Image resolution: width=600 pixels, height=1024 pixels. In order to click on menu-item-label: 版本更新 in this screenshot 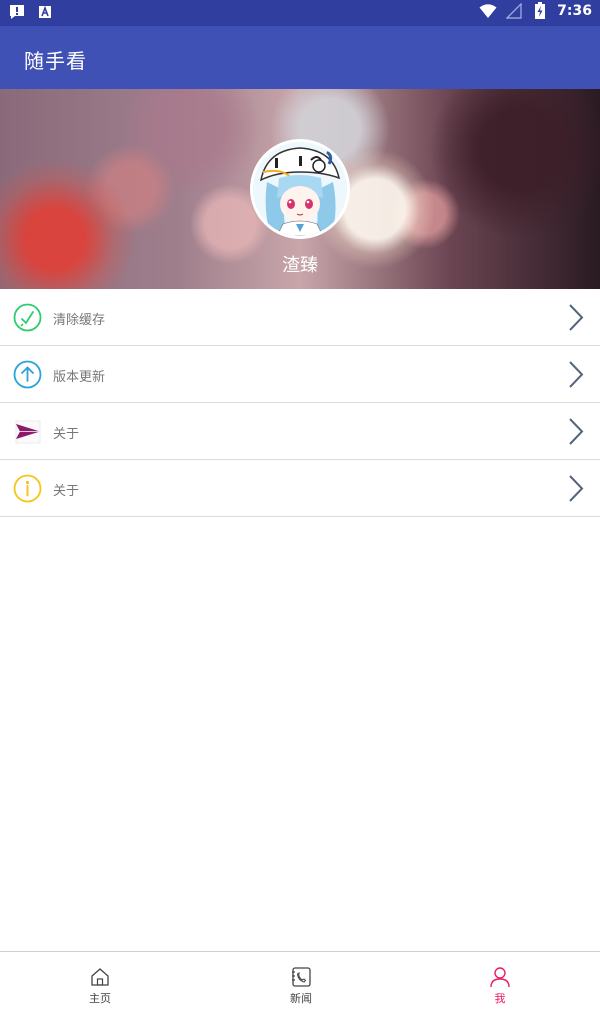, I will do `click(79, 377)`.